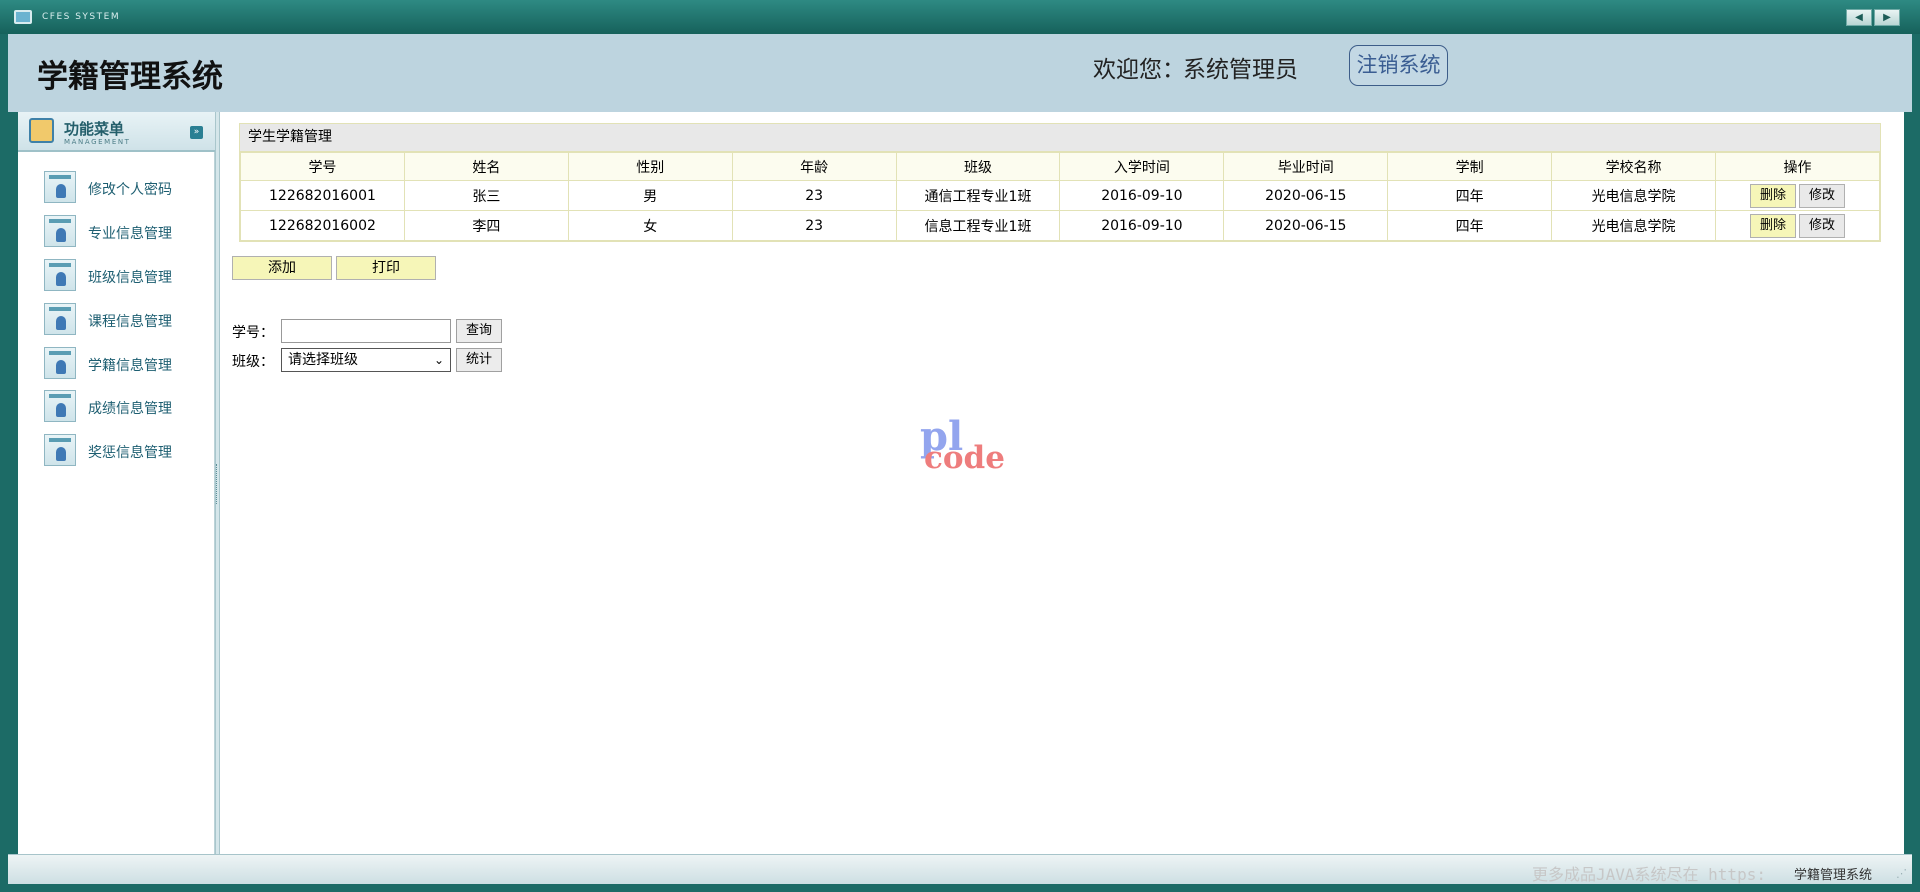 The width and height of the screenshot is (1920, 892). Describe the element at coordinates (386, 268) in the screenshot. I see `print-button: 打印` at that location.